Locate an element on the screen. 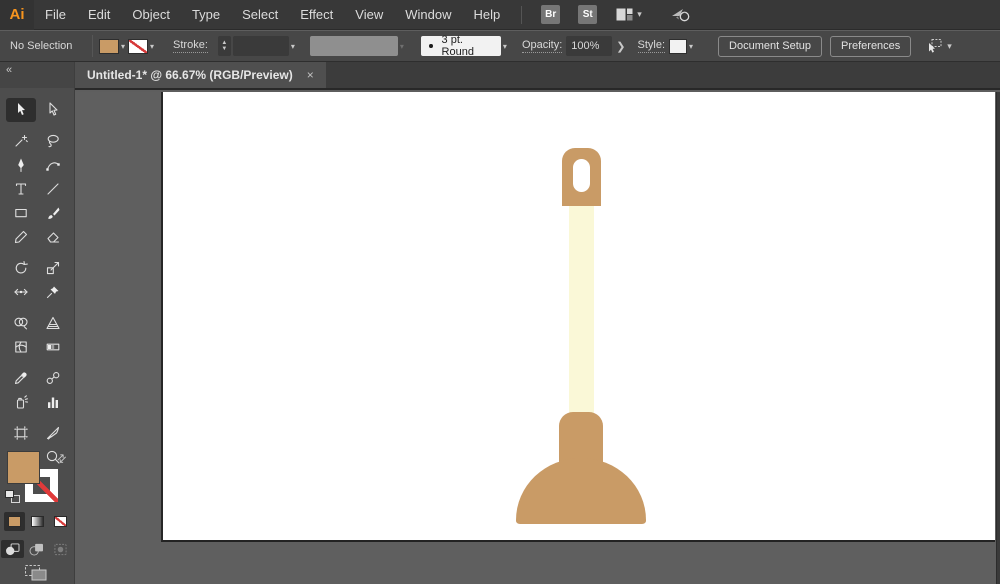  menu-type: Type is located at coordinates (206, 15).